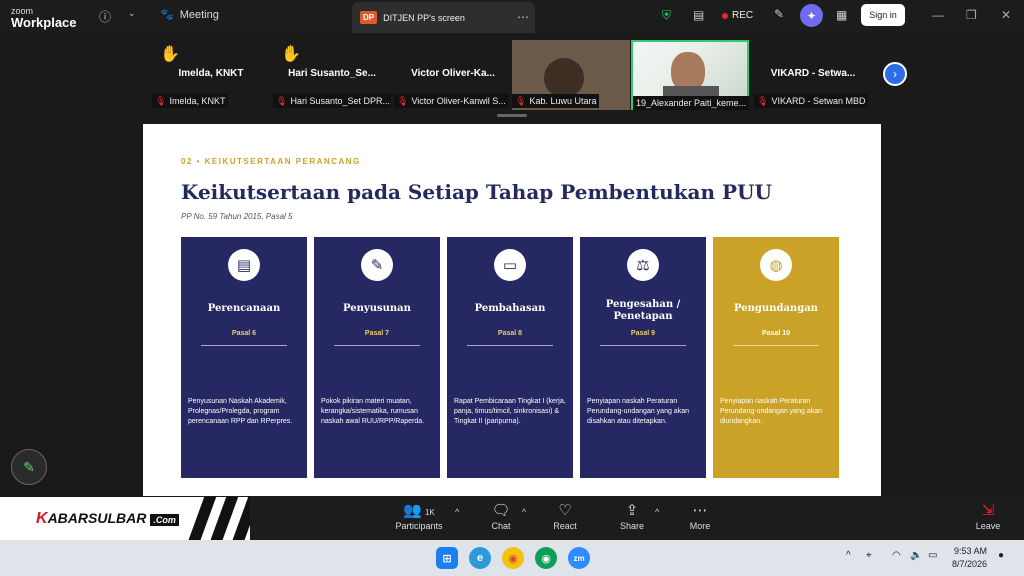 The height and width of the screenshot is (576, 1024). What do you see at coordinates (971, 15) in the screenshot?
I see `restore-icon: ❐` at bounding box center [971, 15].